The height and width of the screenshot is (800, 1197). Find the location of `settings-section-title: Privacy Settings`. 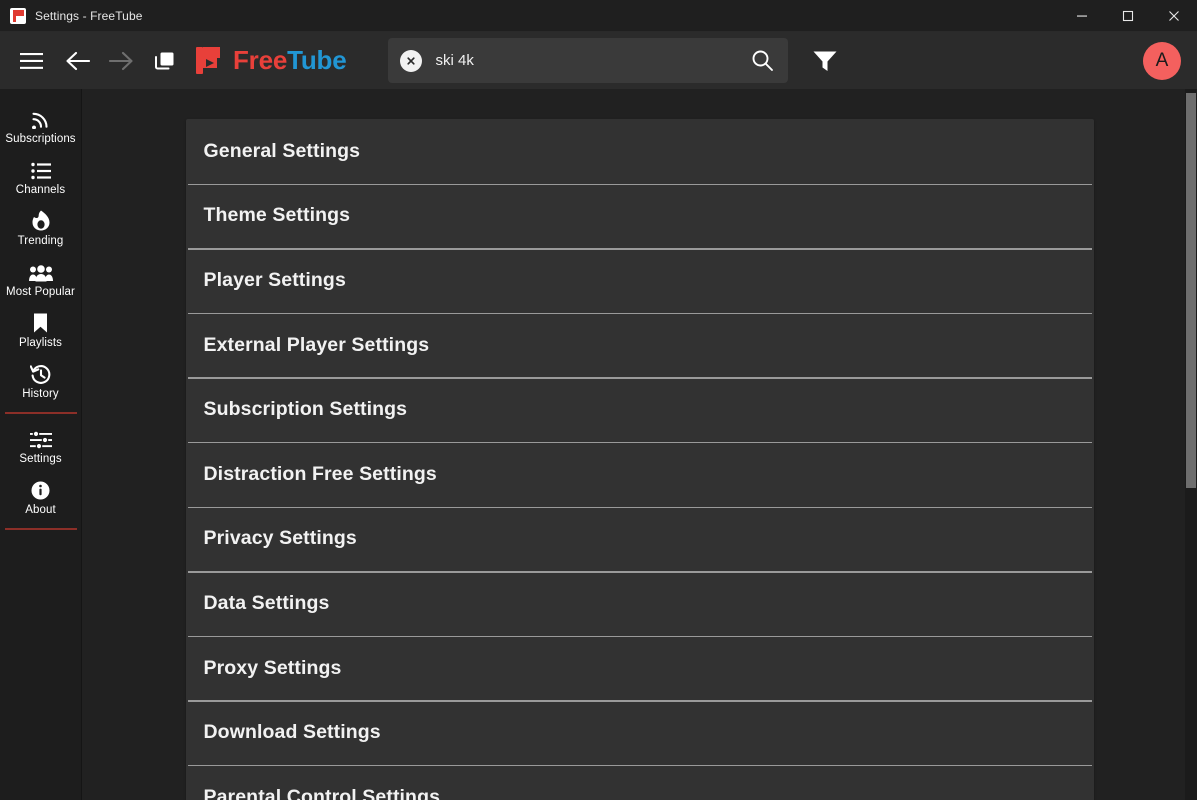

settings-section-title: Privacy Settings is located at coordinates (280, 538).